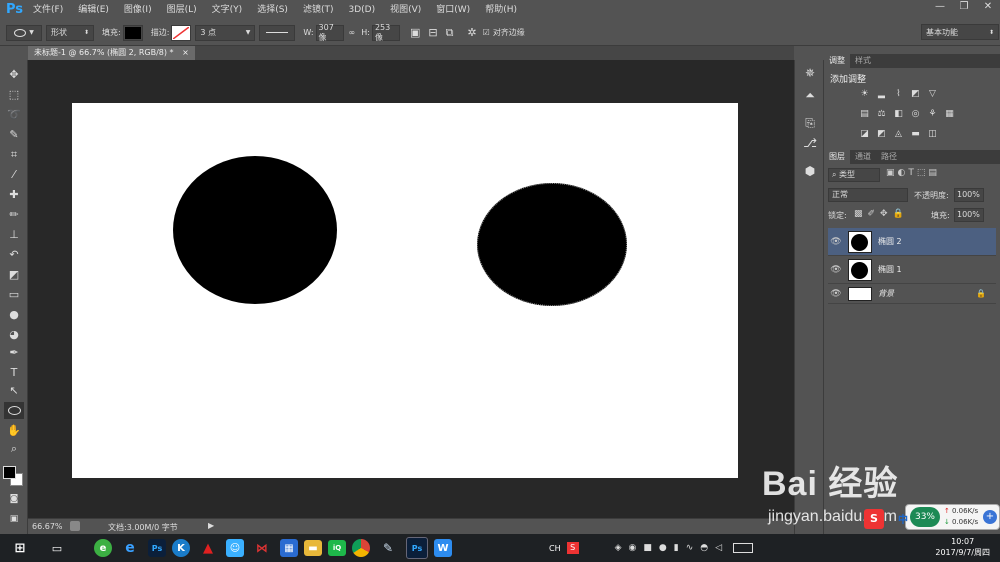  Describe the element at coordinates (24, 32) in the screenshot. I see `ellipse-tool-preset: ▼` at that location.